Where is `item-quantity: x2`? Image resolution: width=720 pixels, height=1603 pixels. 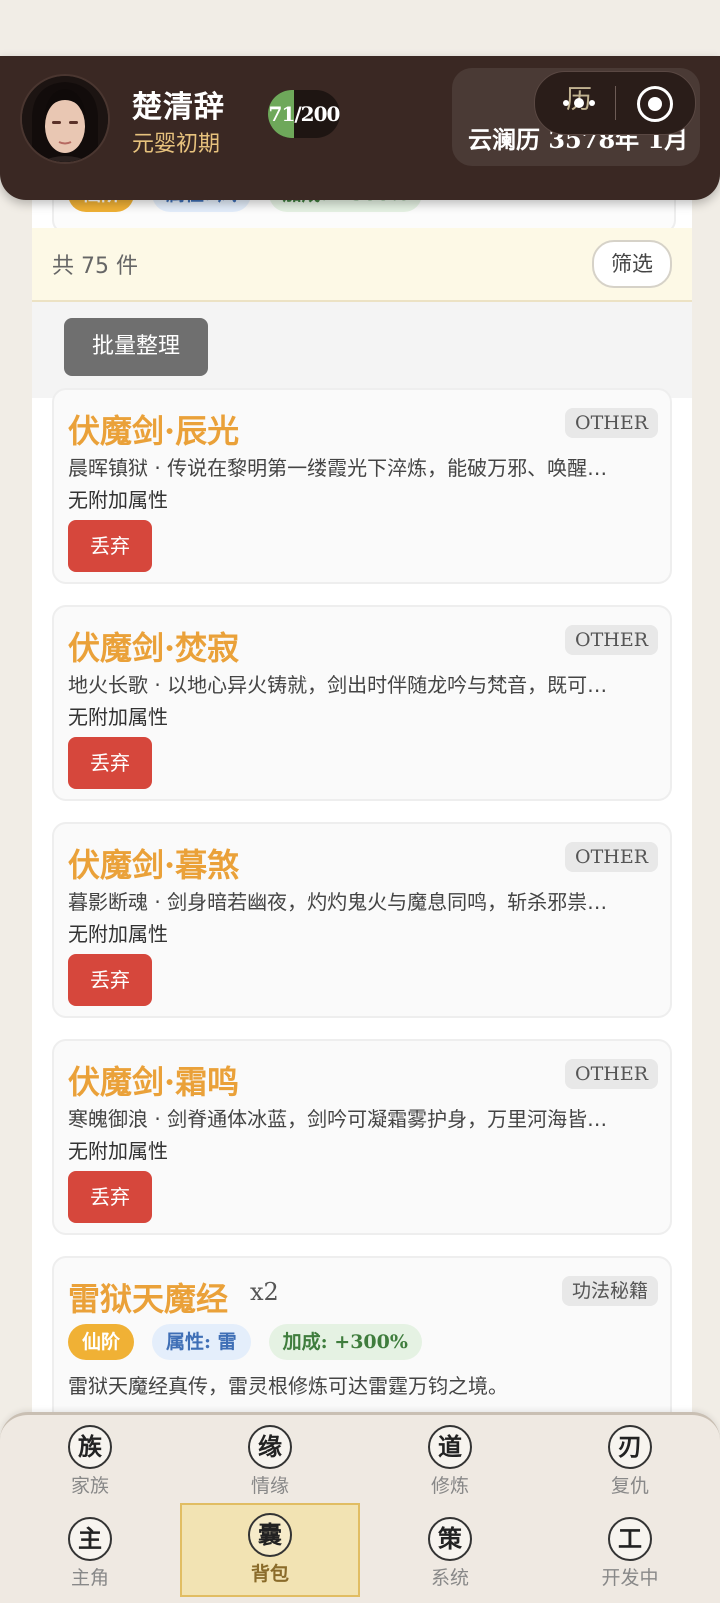
item-quantity: x2 is located at coordinates (264, 1292).